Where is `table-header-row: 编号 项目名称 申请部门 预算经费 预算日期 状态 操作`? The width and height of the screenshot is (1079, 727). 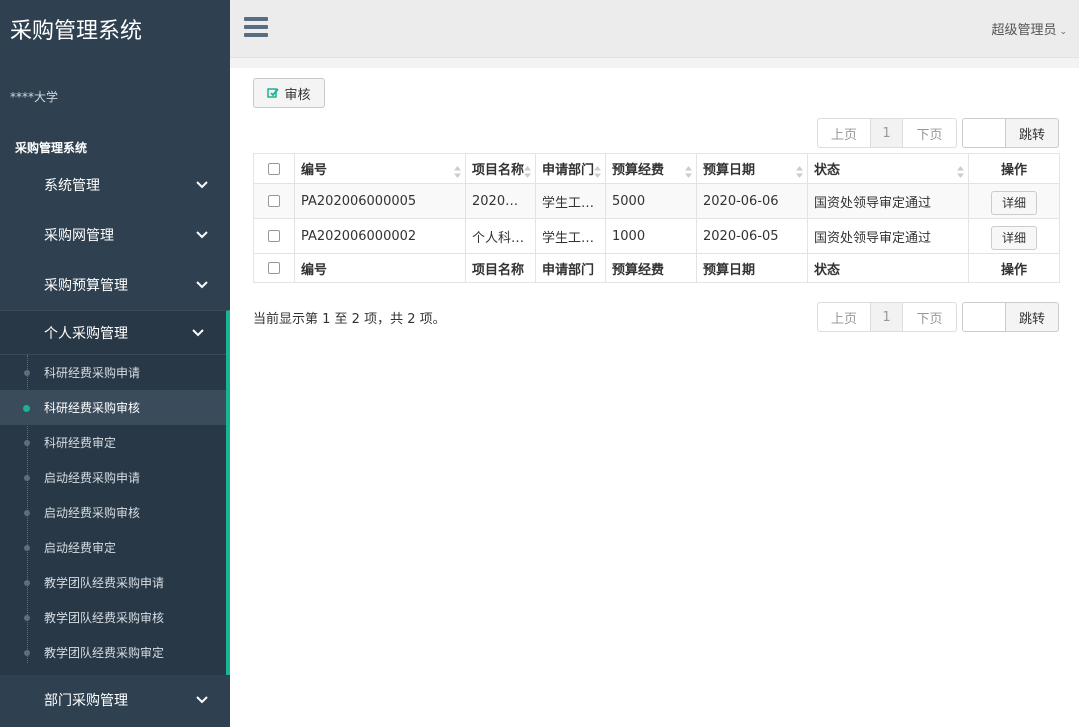
table-header-row: 编号 项目名称 申请部门 预算经费 预算日期 状态 操作 is located at coordinates (656, 168).